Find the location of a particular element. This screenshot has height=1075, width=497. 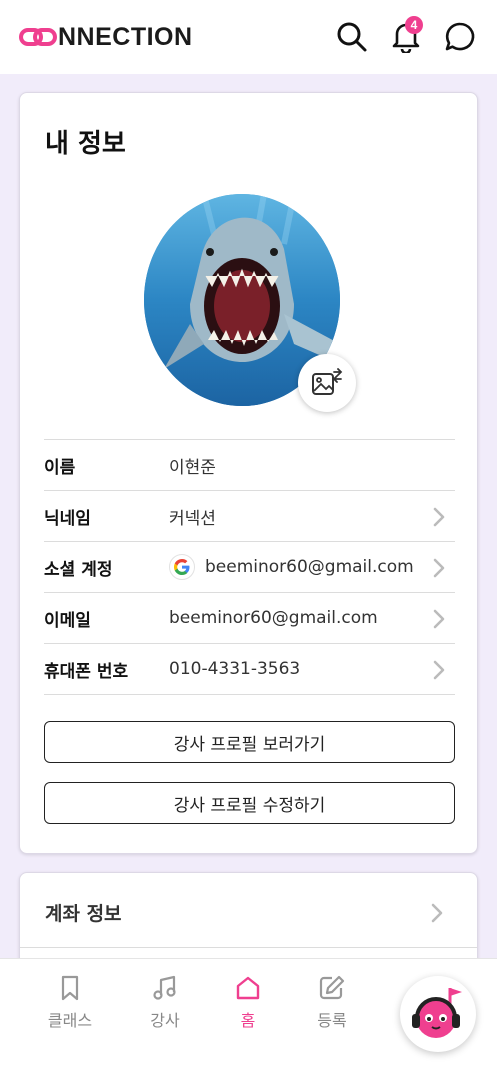

row-label: 휴대폰 번호 is located at coordinates (86, 671).